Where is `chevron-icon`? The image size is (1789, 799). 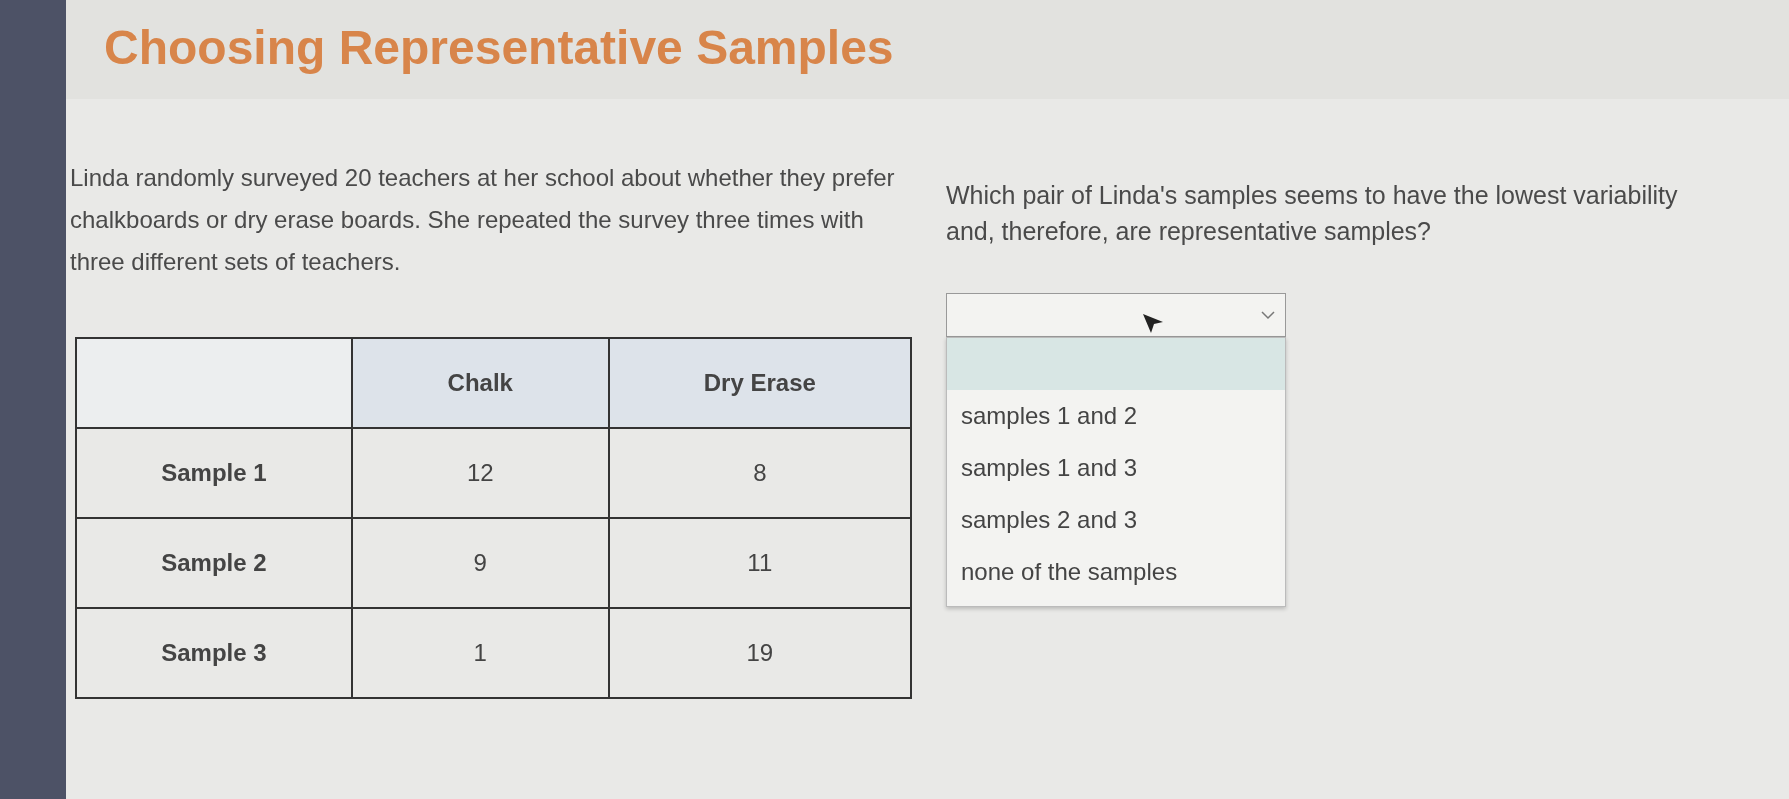 chevron-icon is located at coordinates (1268, 315).